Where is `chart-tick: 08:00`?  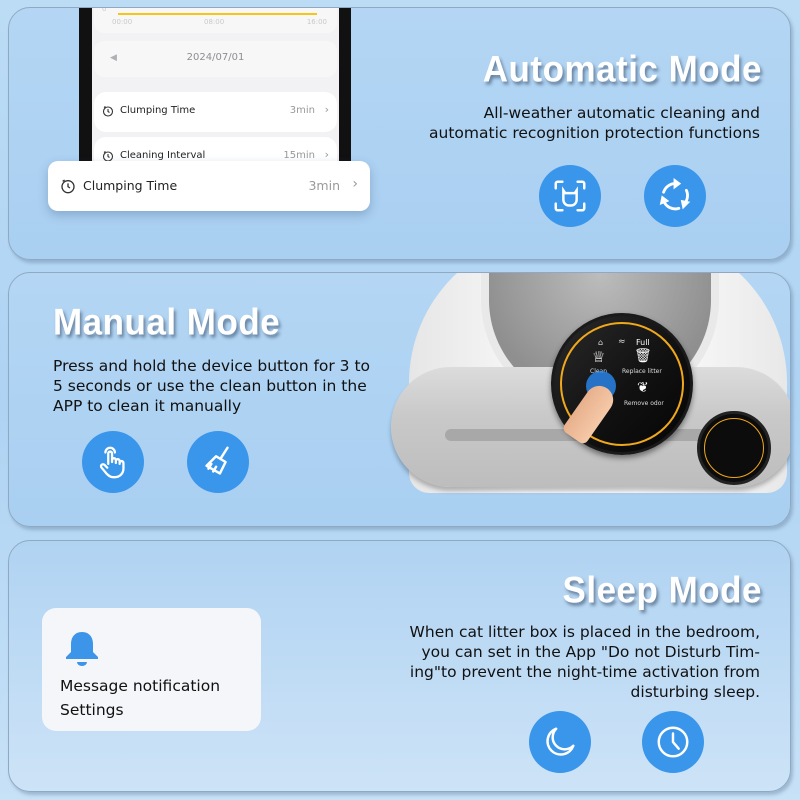
chart-tick: 08:00 is located at coordinates (214, 22).